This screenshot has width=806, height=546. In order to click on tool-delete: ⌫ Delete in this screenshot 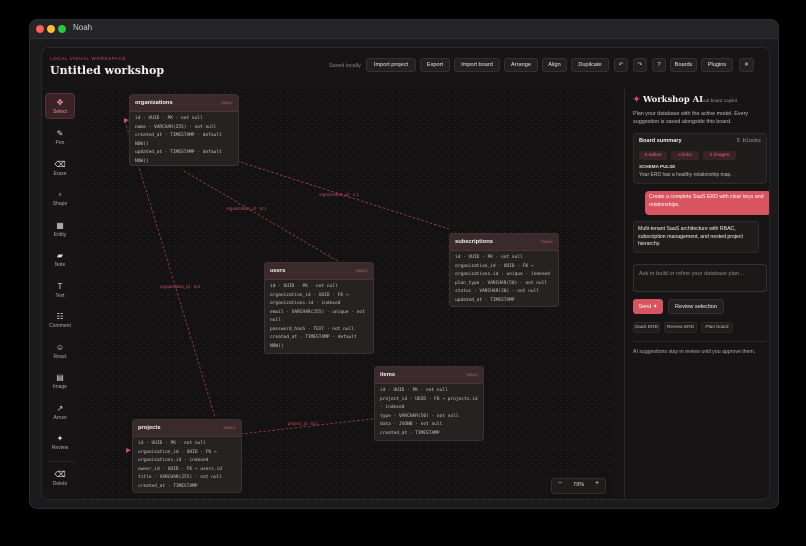, I will do `click(60, 478)`.